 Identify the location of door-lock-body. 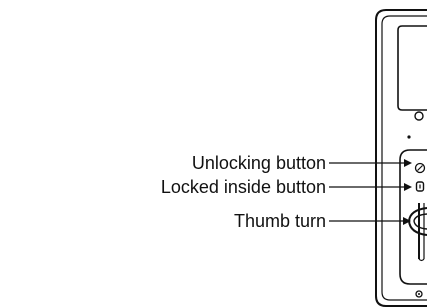
(401, 158).